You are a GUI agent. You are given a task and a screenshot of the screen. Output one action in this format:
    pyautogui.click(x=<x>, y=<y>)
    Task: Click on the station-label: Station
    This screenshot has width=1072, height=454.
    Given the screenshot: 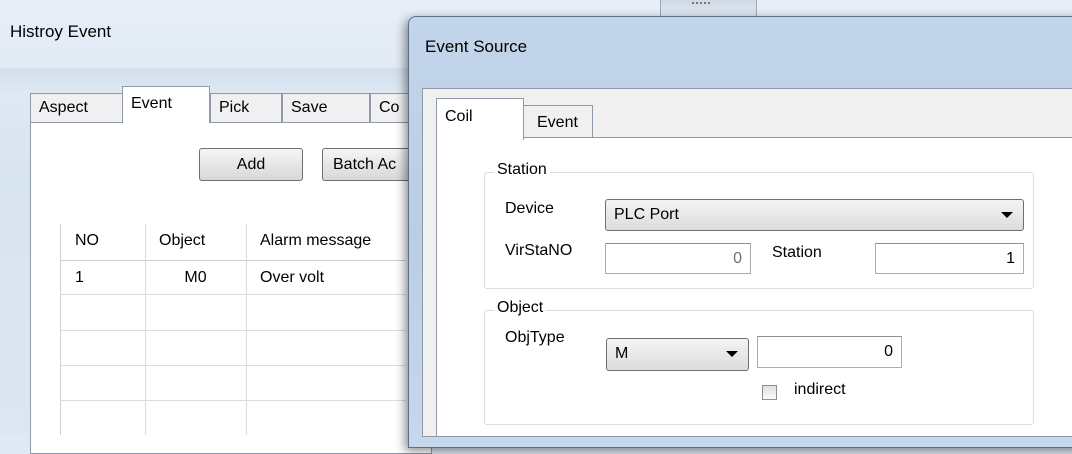 What is the action you would take?
    pyautogui.click(x=797, y=252)
    